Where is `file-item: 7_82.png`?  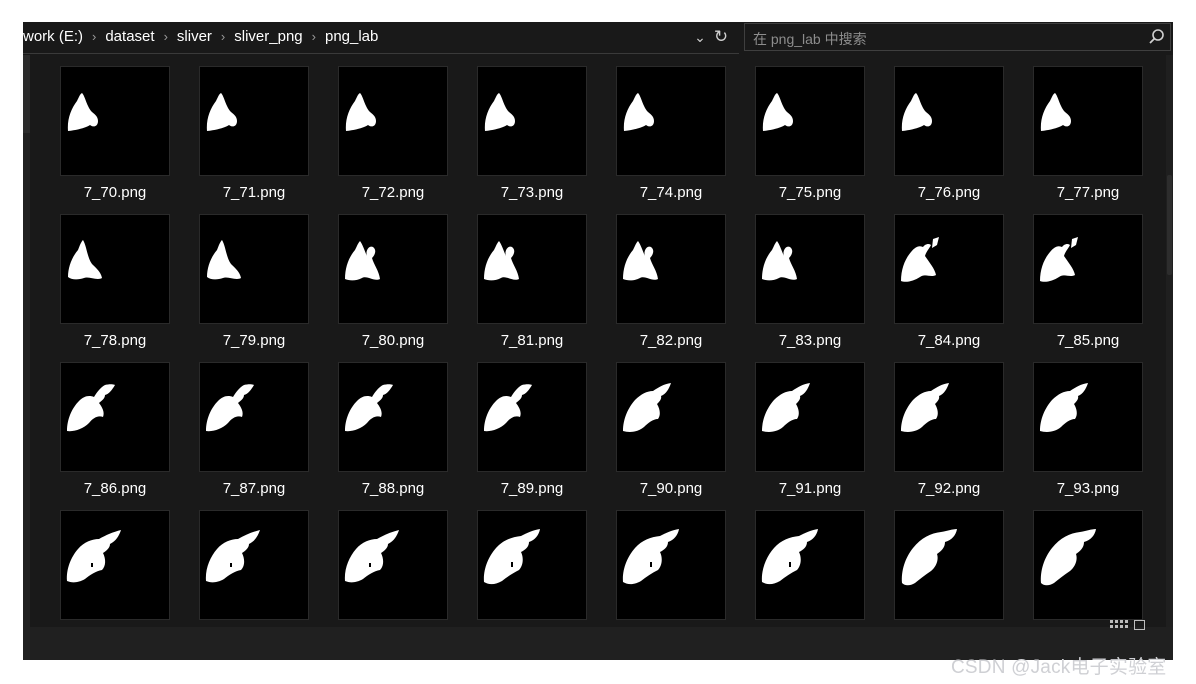
file-item: 7_82.png is located at coordinates (670, 285).